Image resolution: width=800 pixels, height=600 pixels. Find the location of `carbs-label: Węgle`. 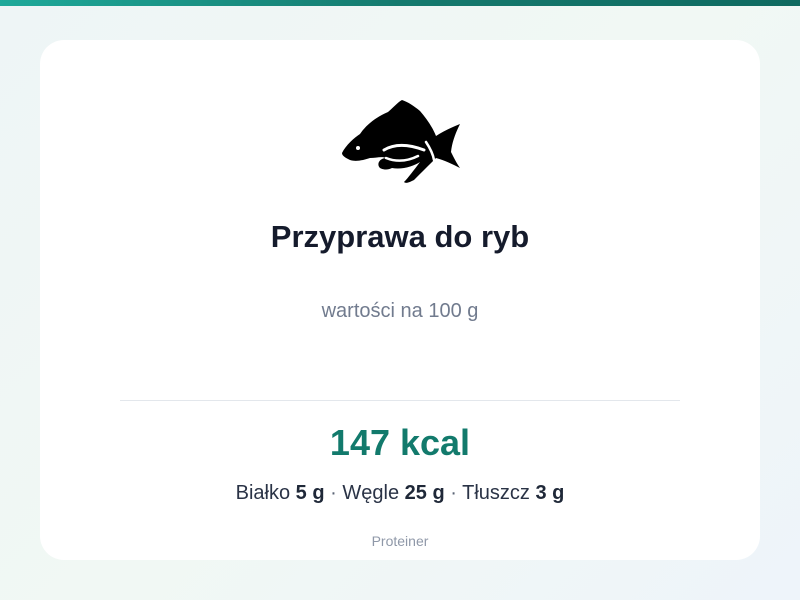

carbs-label: Węgle is located at coordinates (371, 493).